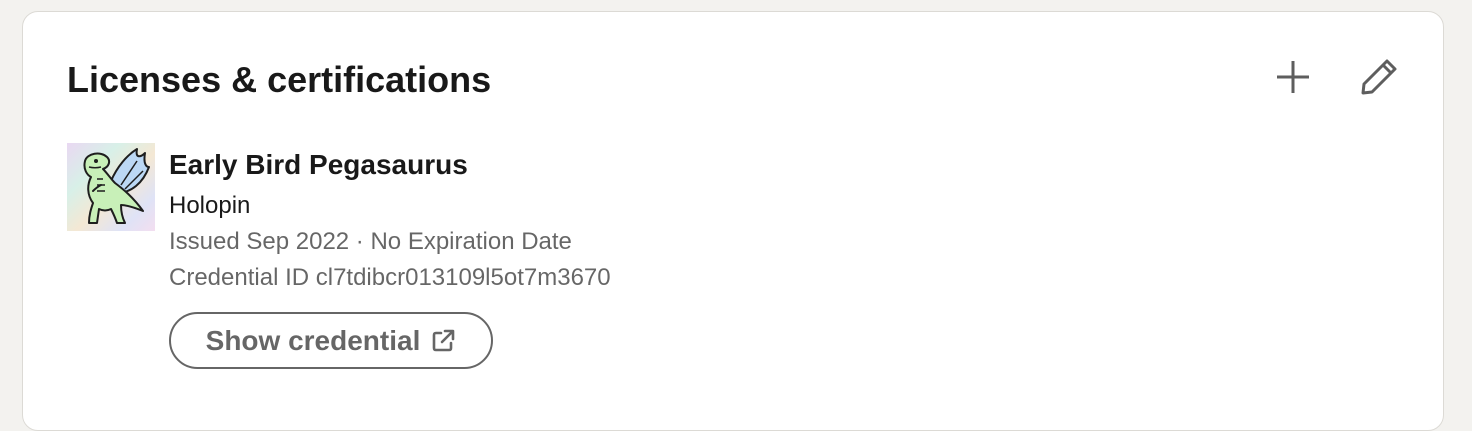  I want to click on certification-credential-id: Credential ID cl7tdibcr013109l5ot7m3670, so click(390, 277).